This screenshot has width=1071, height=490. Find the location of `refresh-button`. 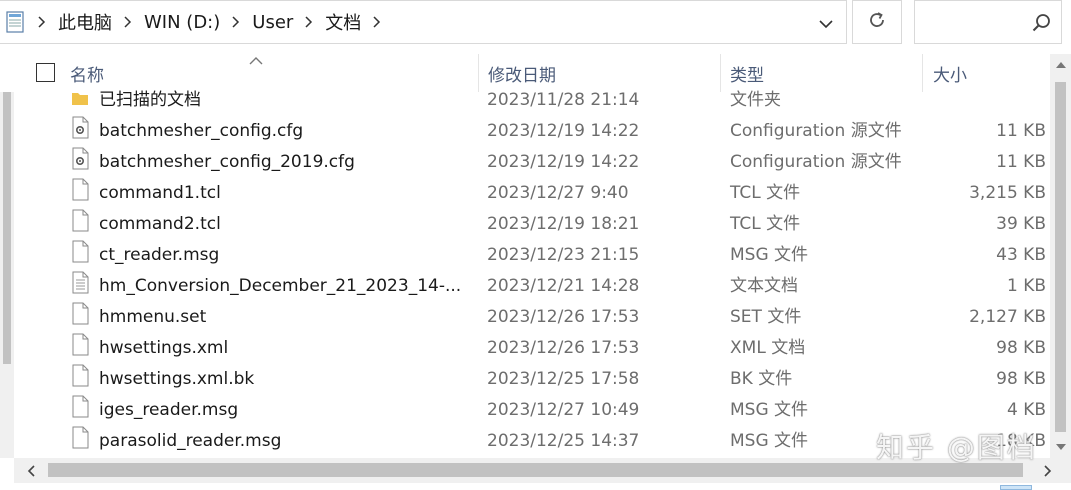

refresh-button is located at coordinates (877, 22).